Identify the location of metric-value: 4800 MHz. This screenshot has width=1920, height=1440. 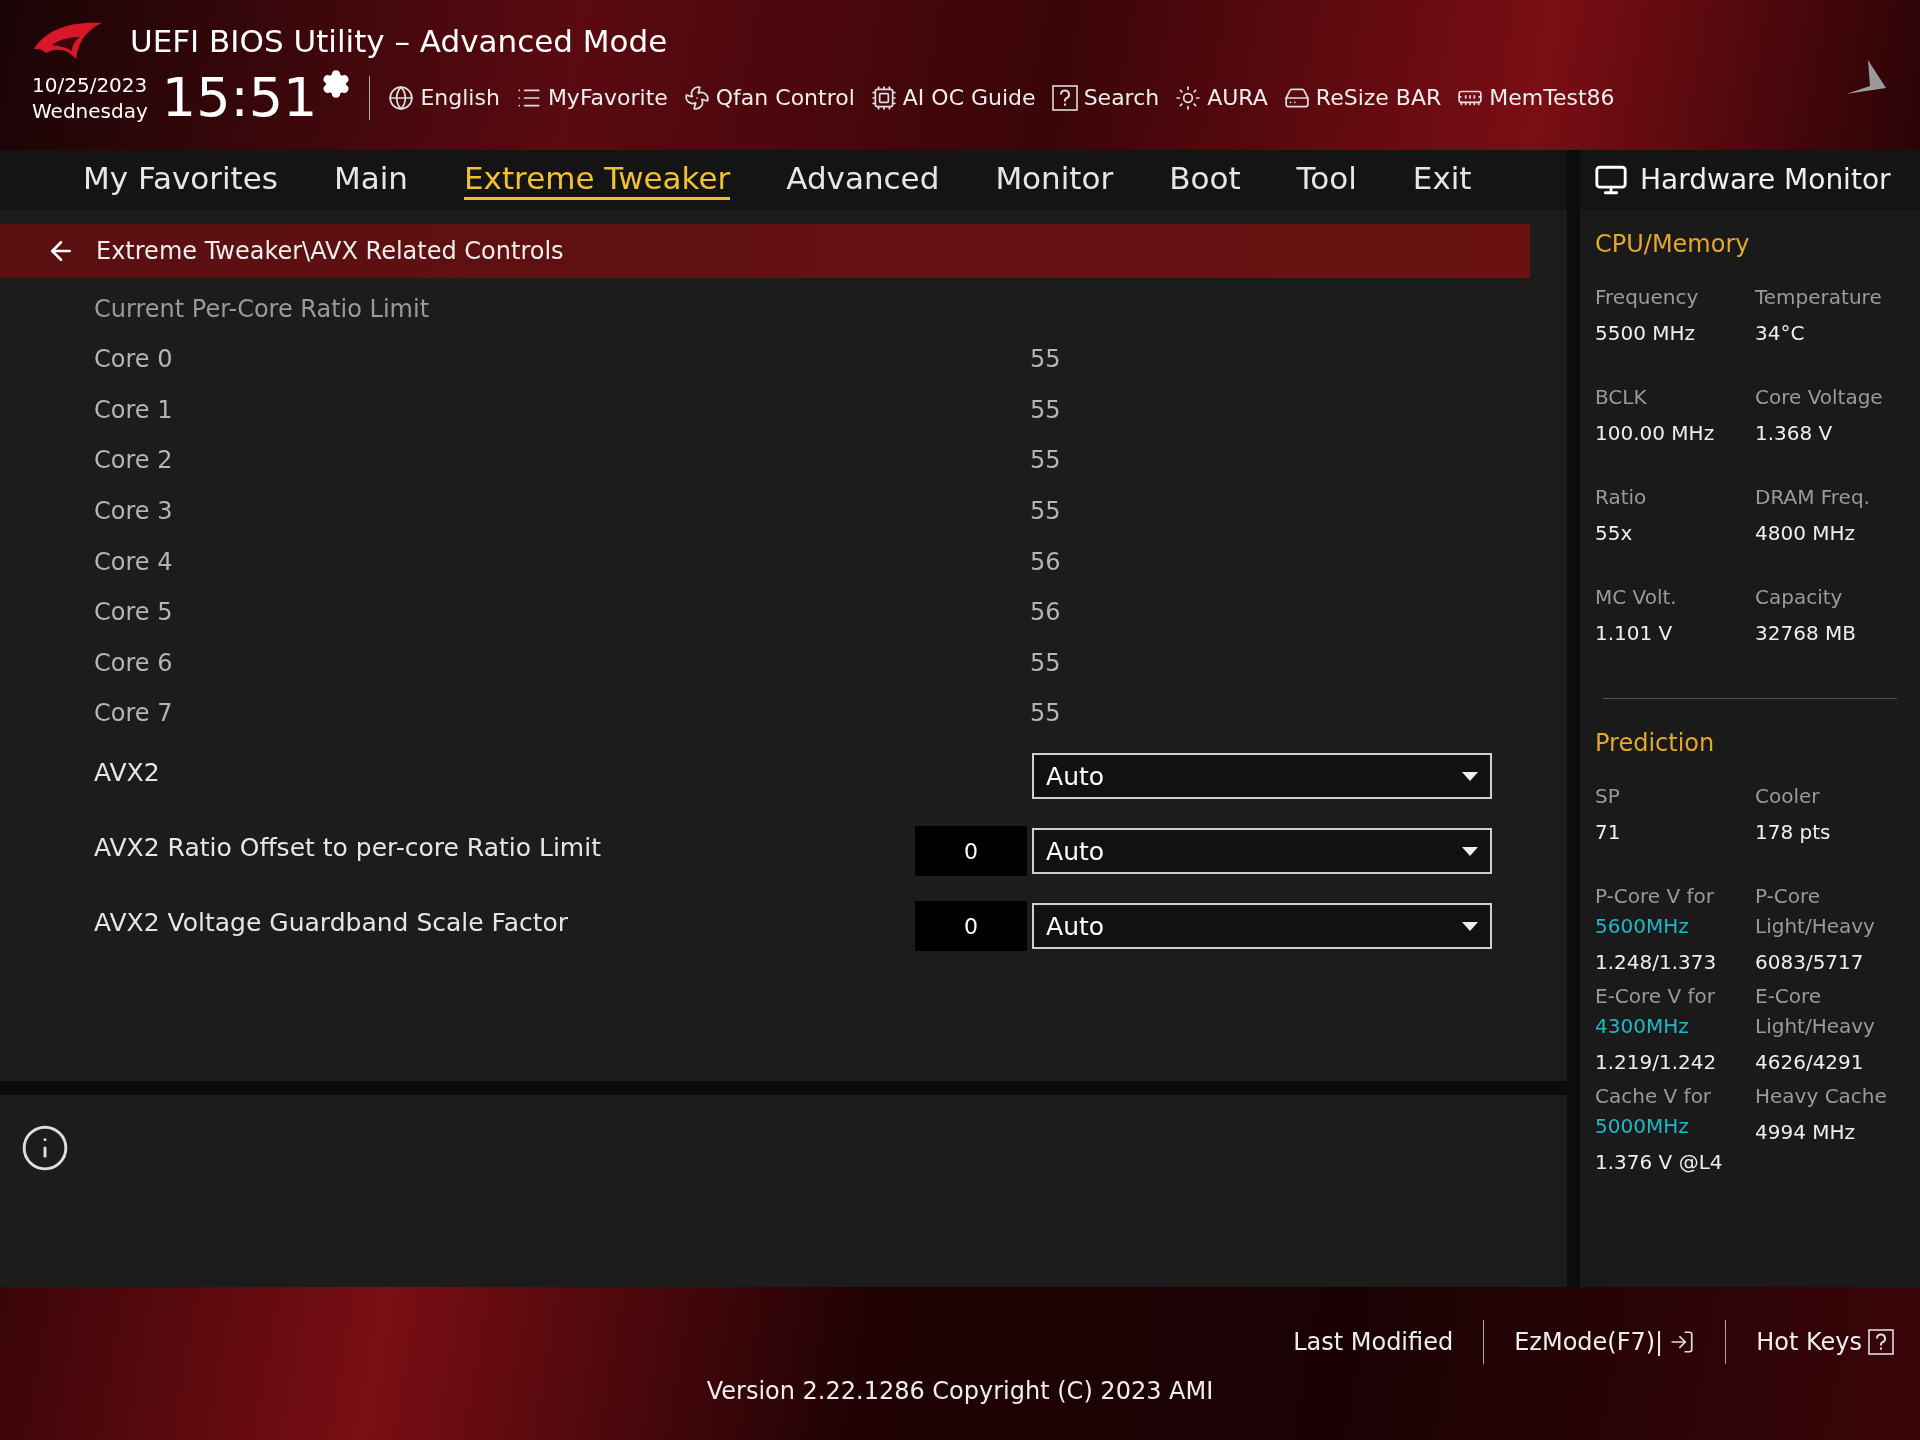
(1806, 533).